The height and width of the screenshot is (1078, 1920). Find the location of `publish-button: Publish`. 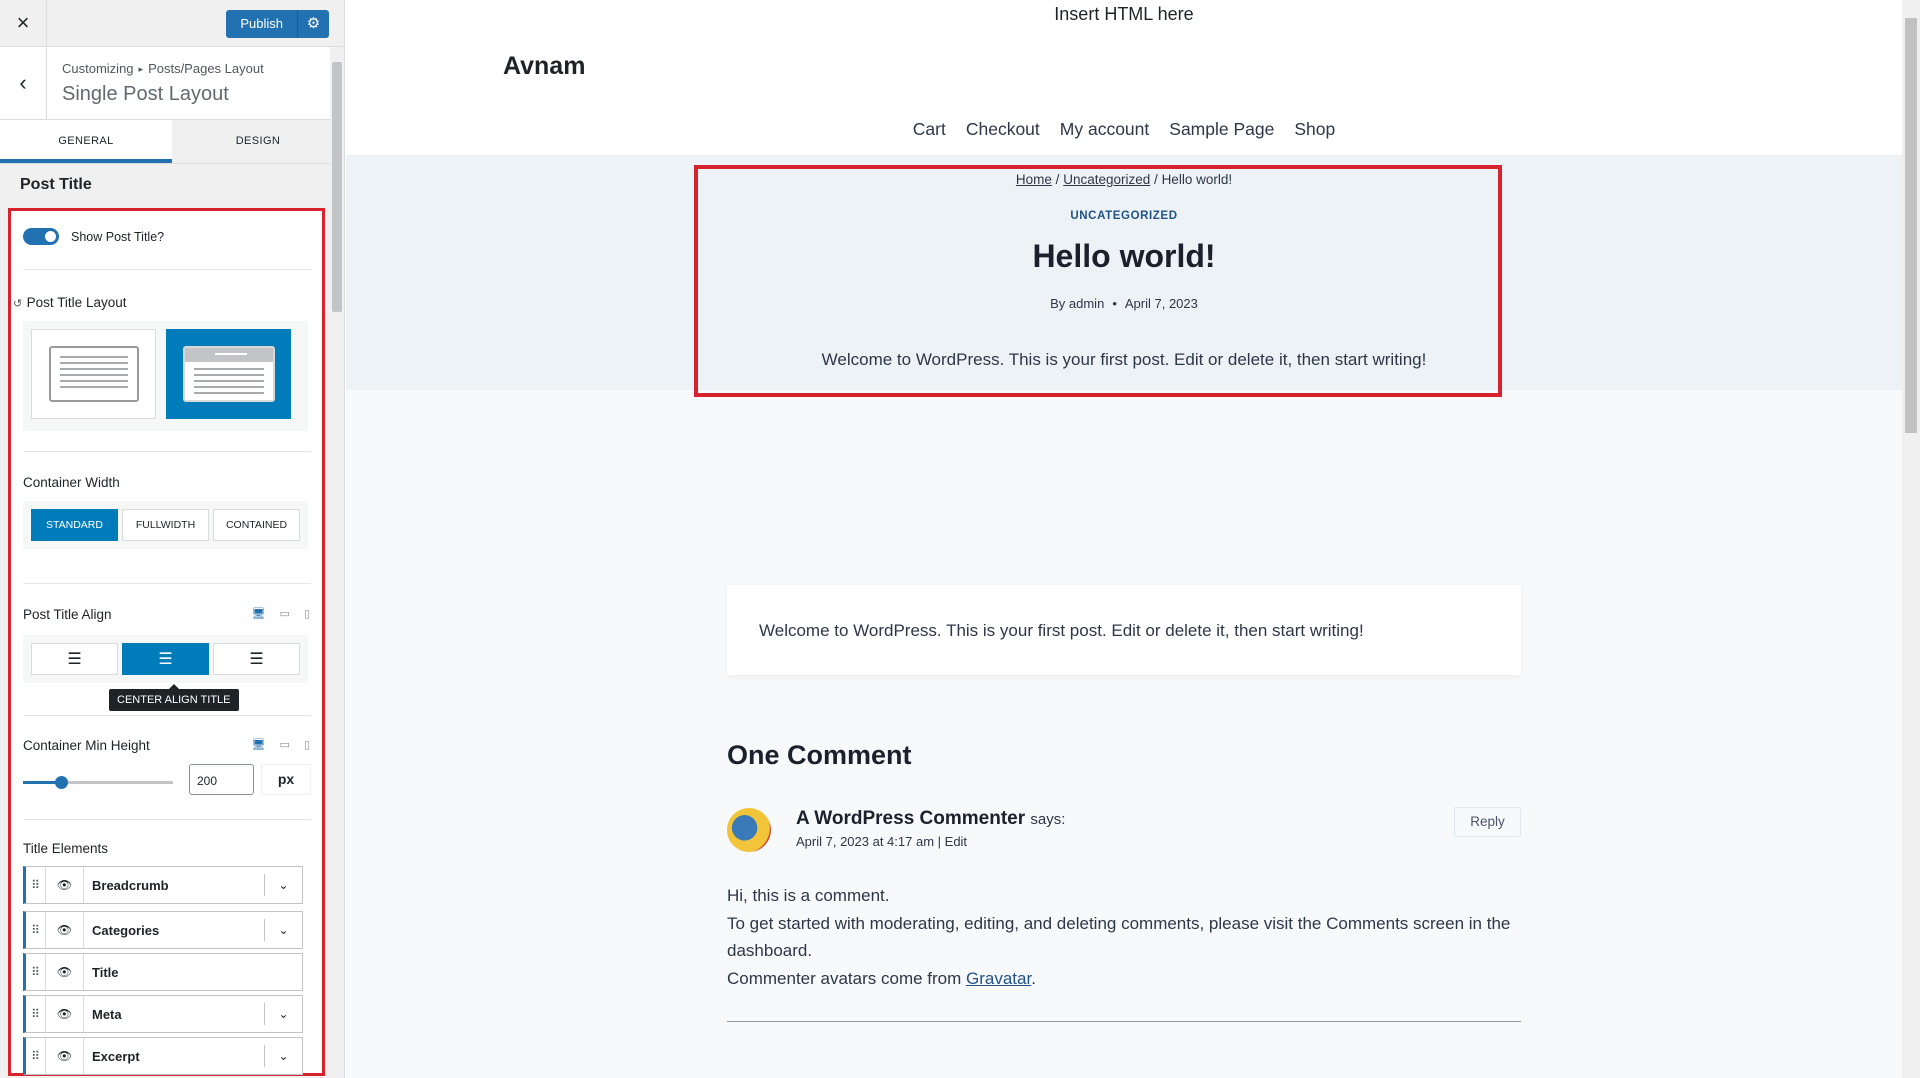

publish-button: Publish is located at coordinates (262, 24).